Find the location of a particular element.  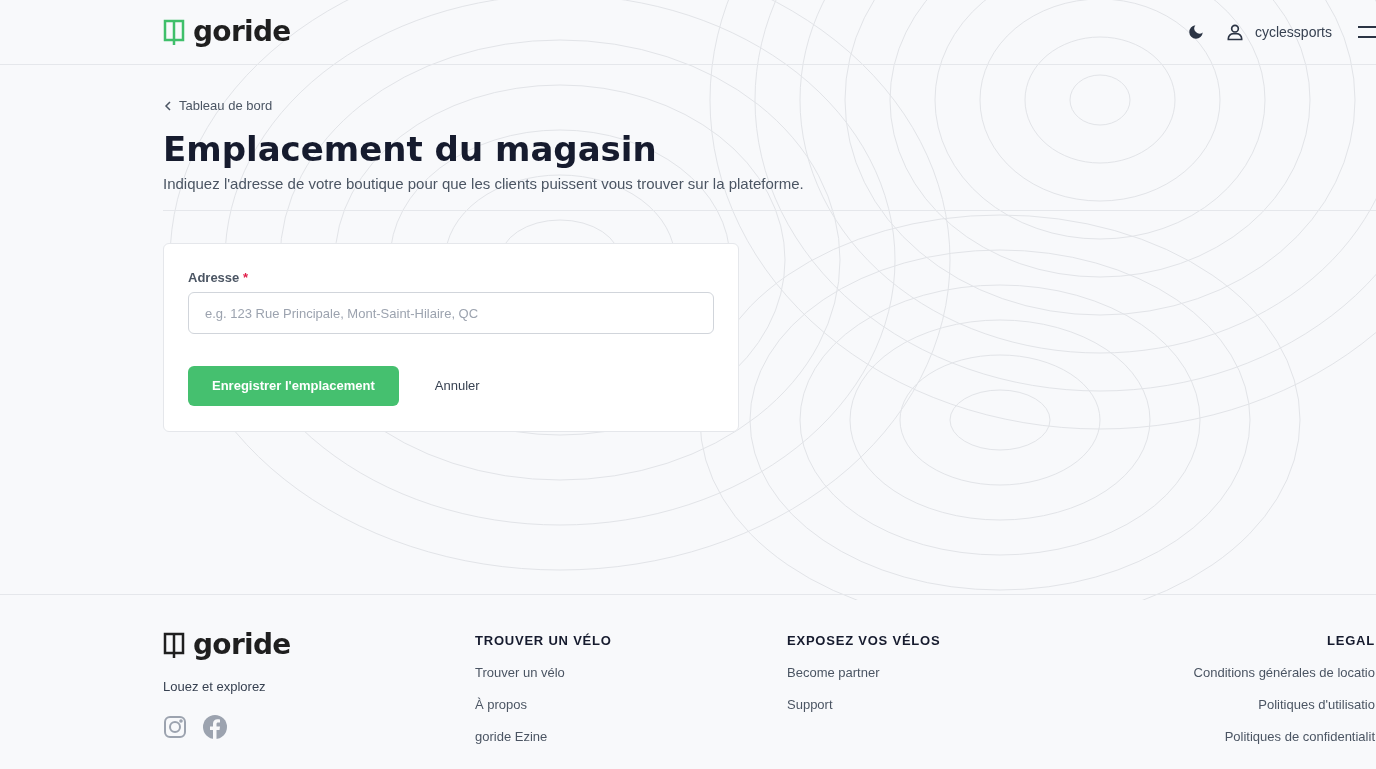

footer-link: Conditions générales de locatio is located at coordinates (1284, 673).